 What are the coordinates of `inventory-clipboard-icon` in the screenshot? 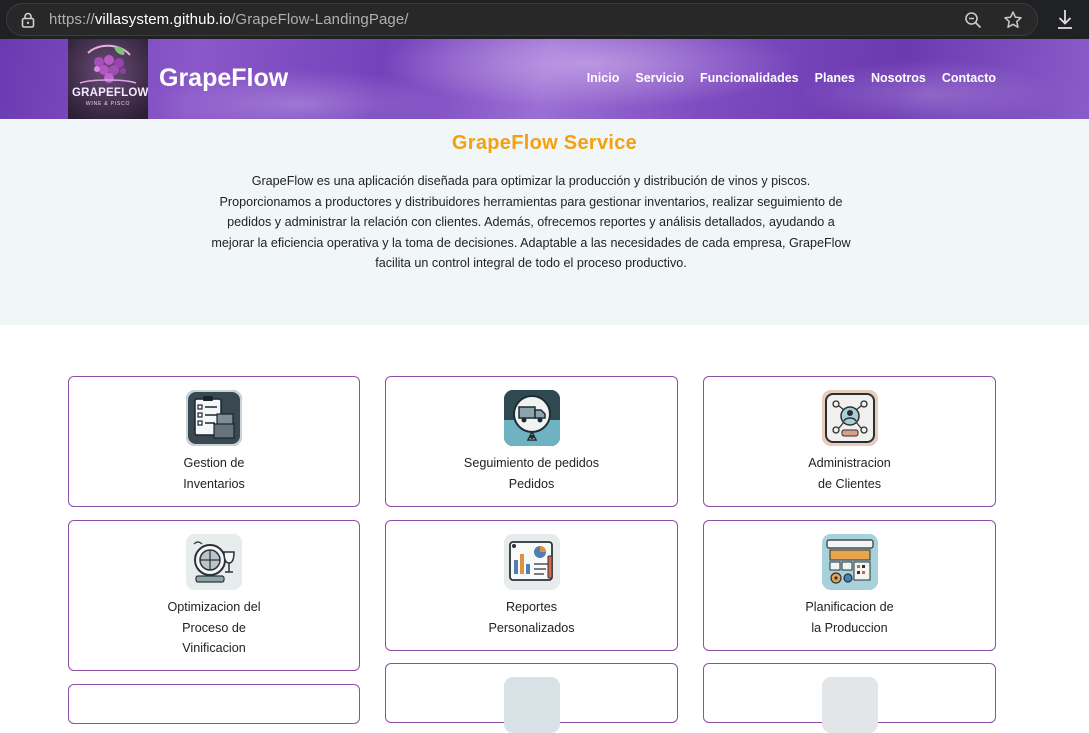 It's located at (214, 418).